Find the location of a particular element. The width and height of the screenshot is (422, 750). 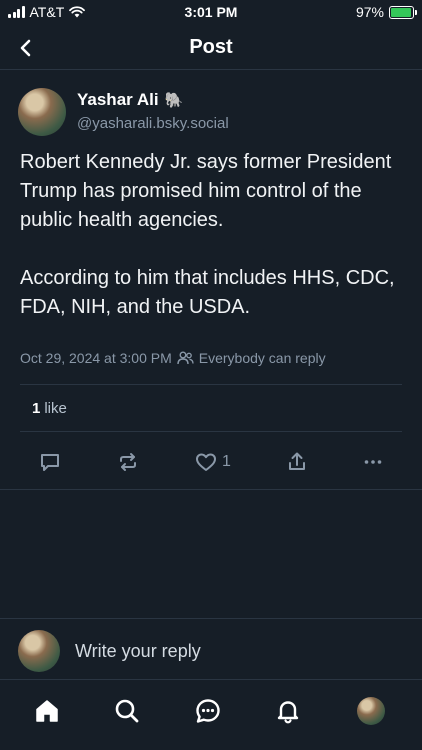

tab-profile is located at coordinates (371, 711).